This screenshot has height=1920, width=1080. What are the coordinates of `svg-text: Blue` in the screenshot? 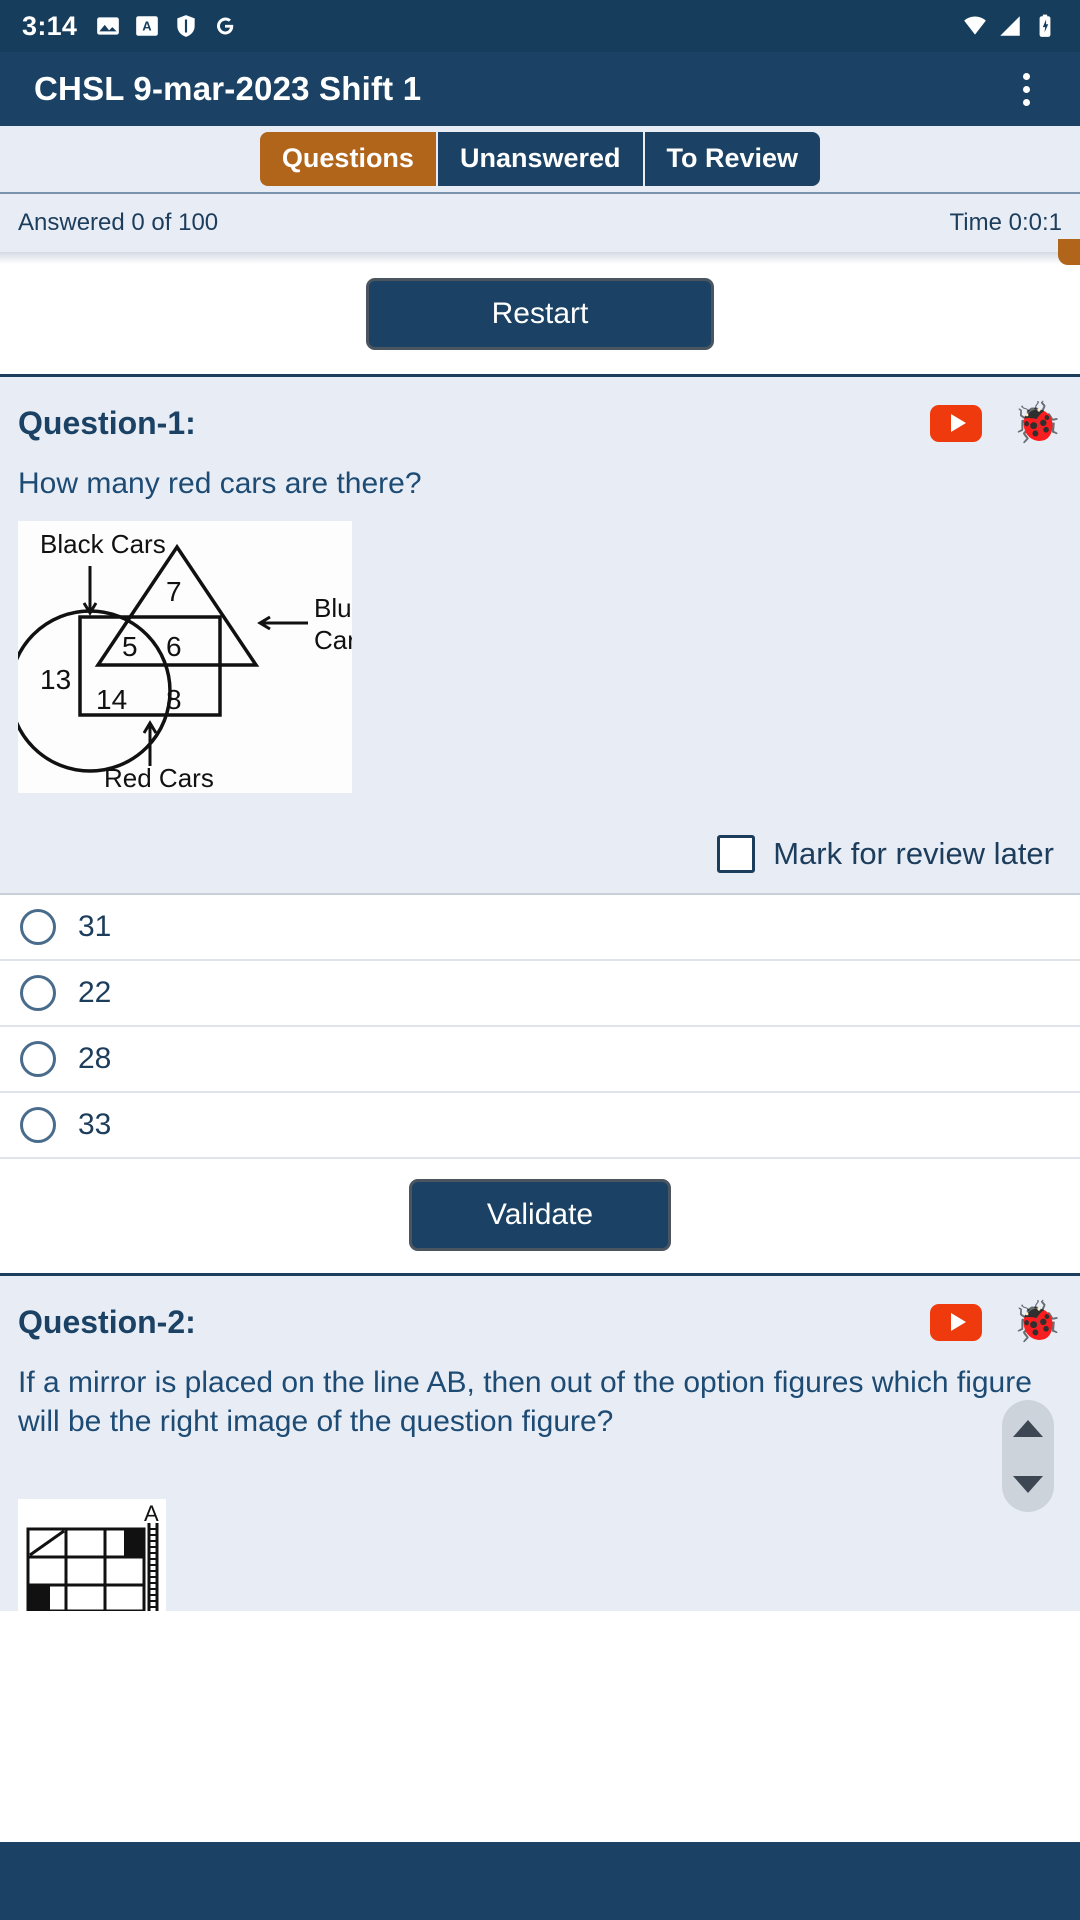 It's located at (333, 608).